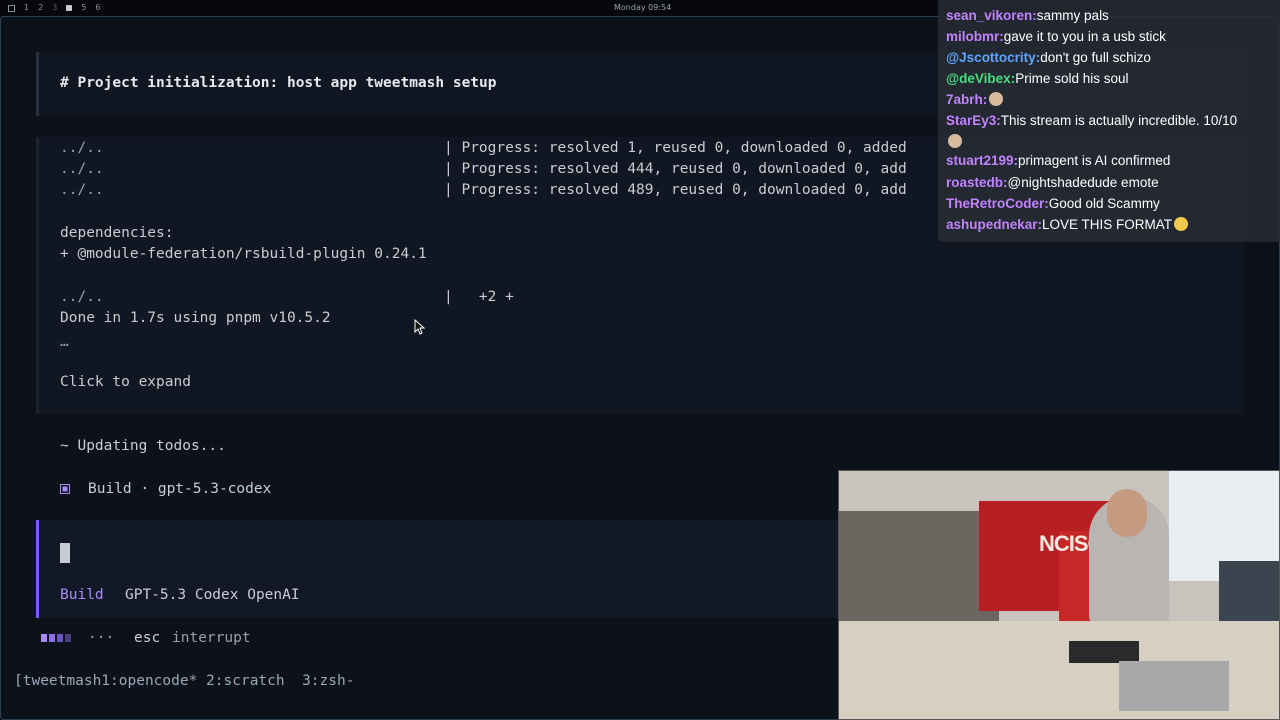 Image resolution: width=1280 pixels, height=720 pixels. I want to click on chat-user: TheRetroCoder:, so click(997, 203).